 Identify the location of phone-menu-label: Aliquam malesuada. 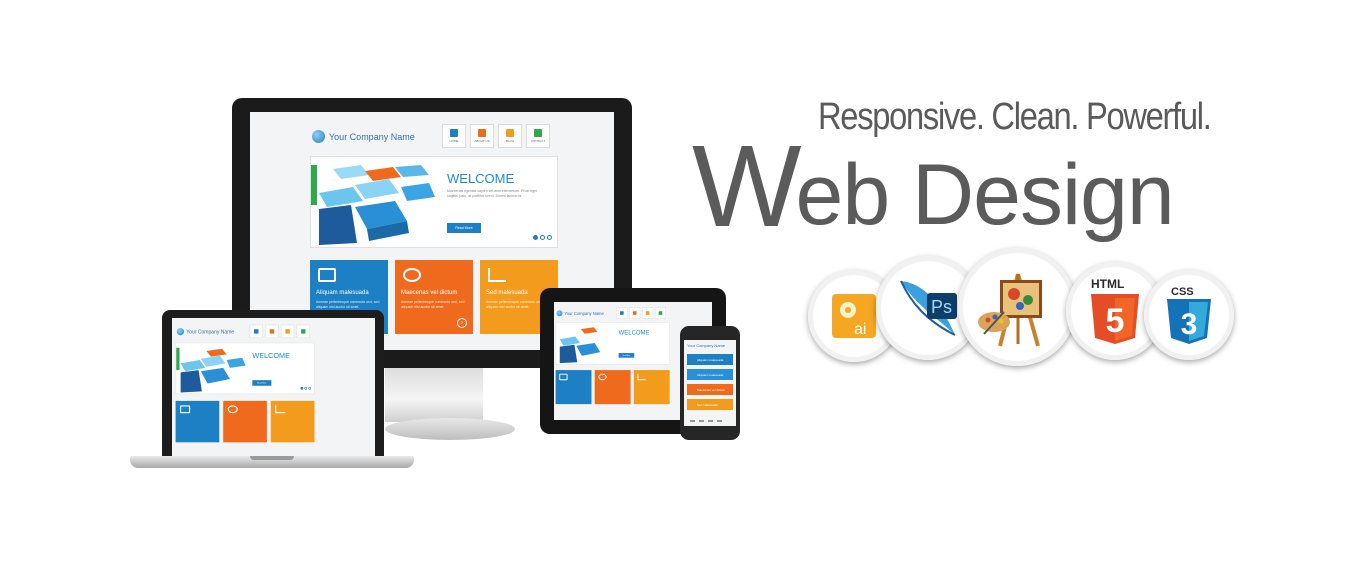
(710, 375).